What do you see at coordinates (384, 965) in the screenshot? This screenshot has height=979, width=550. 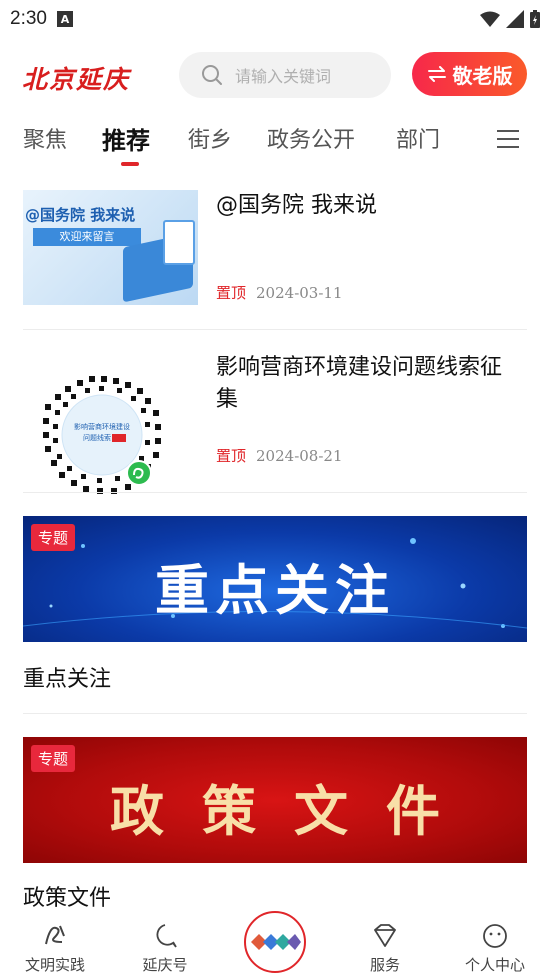 I see `nav-label: 服务` at bounding box center [384, 965].